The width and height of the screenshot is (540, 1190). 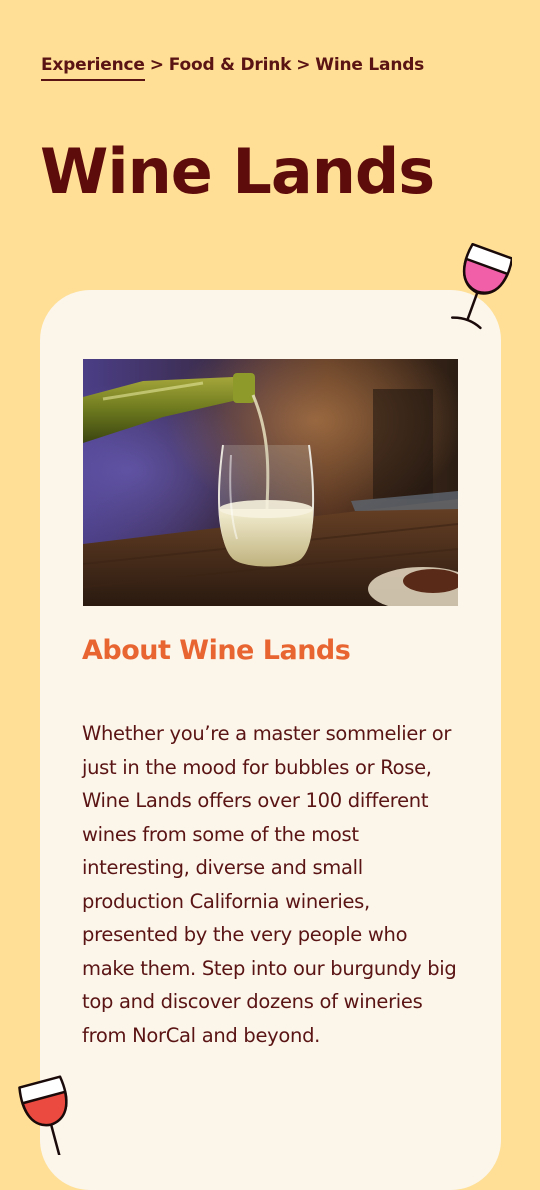 I want to click on wine-pour-photo, so click(x=270, y=482).